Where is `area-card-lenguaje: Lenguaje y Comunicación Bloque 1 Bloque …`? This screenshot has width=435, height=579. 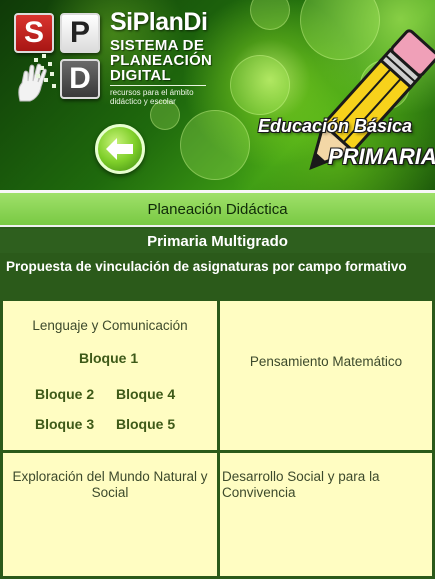 area-card-lenguaje: Lenguaje y Comunicación Bloque 1 Bloque … is located at coordinates (110, 375).